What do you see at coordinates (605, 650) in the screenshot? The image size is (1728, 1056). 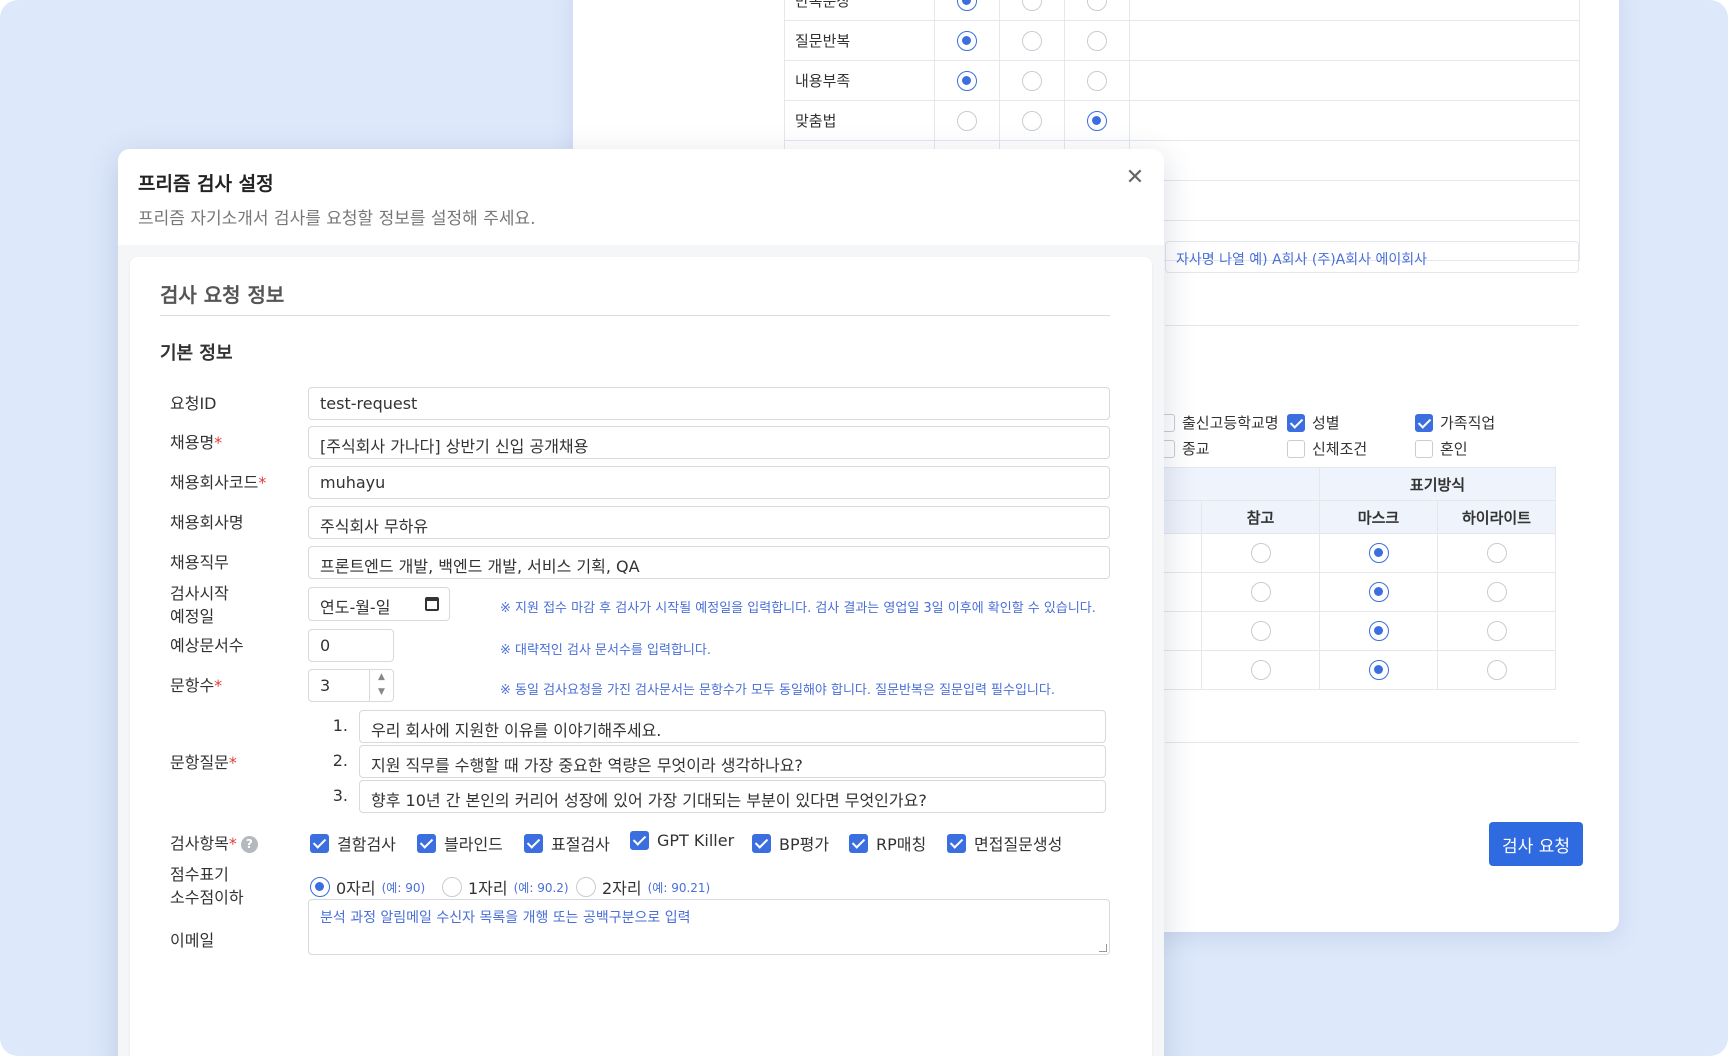 I see `doc-count-note: ※ 대략적인 검사 문서수를 입력합니다.` at bounding box center [605, 650].